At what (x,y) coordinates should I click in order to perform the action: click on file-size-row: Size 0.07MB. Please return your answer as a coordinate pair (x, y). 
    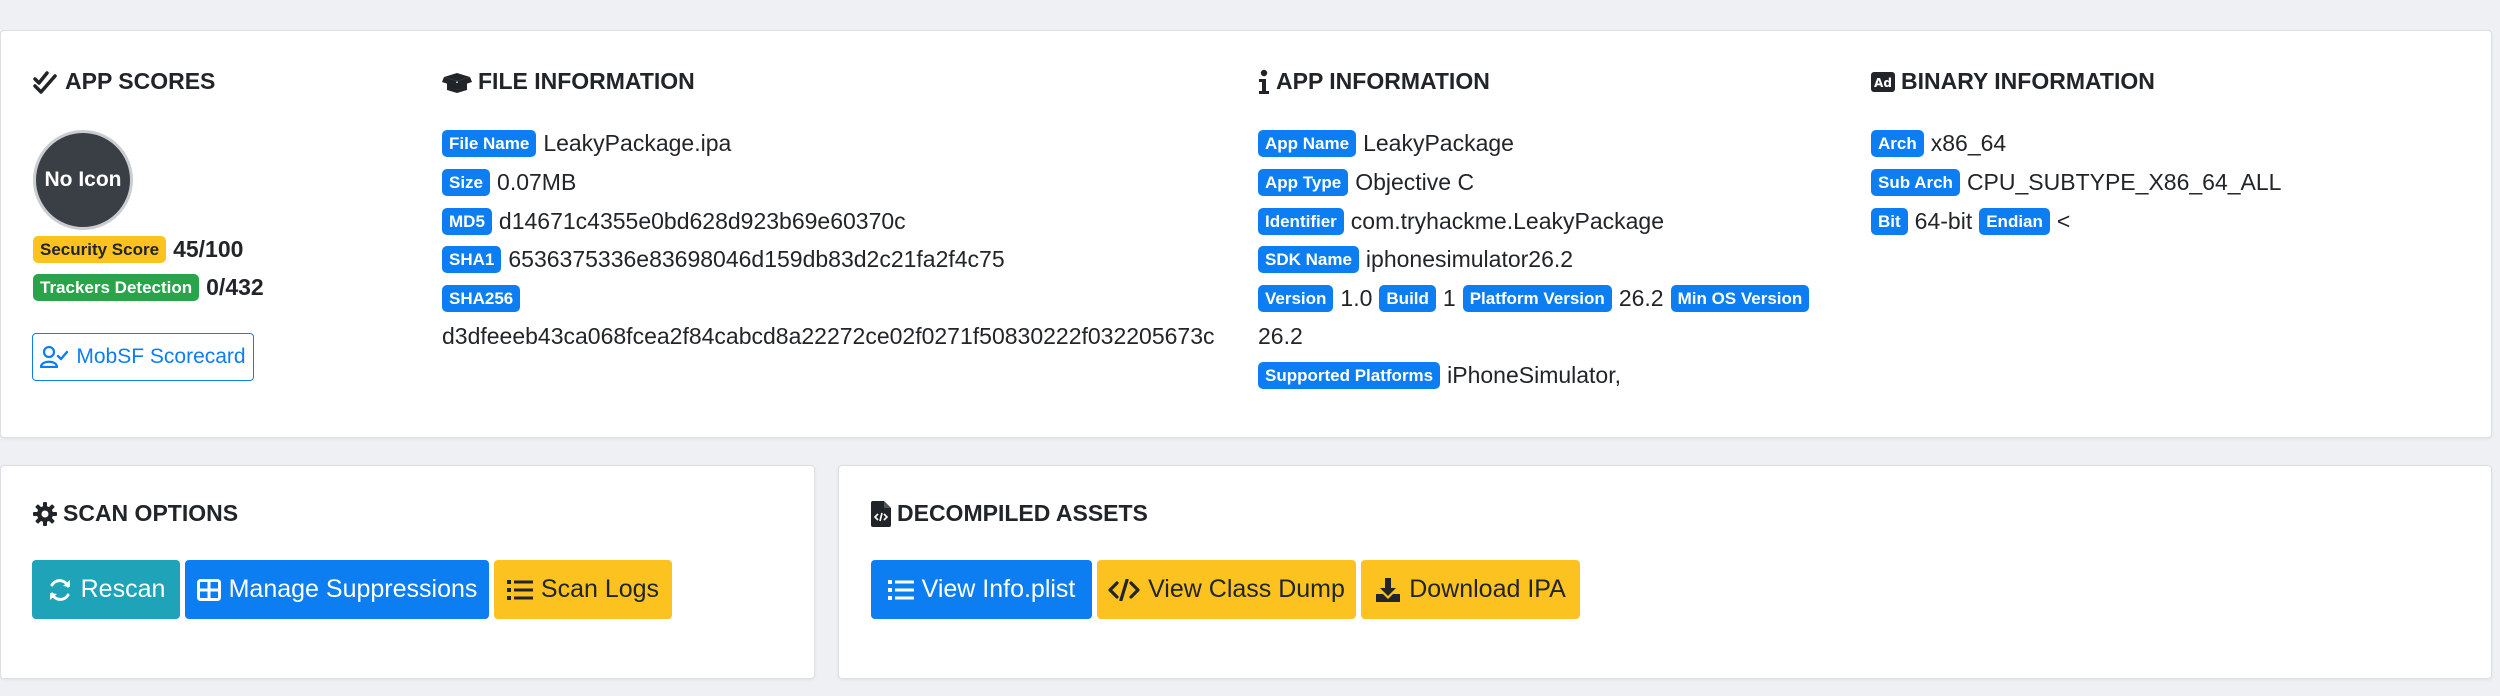
    Looking at the image, I should click on (509, 182).